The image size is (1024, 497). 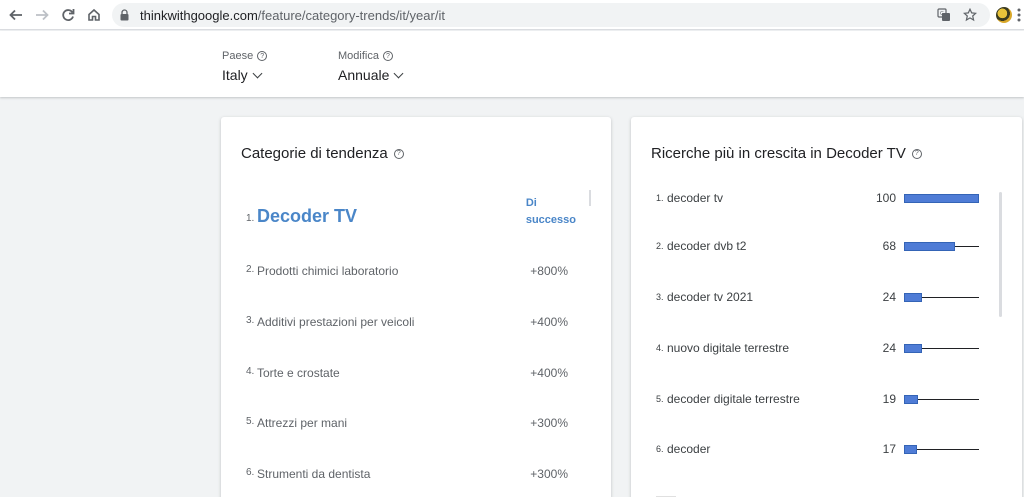 What do you see at coordinates (238, 56) in the screenshot?
I see `country-filter-label: Paese` at bounding box center [238, 56].